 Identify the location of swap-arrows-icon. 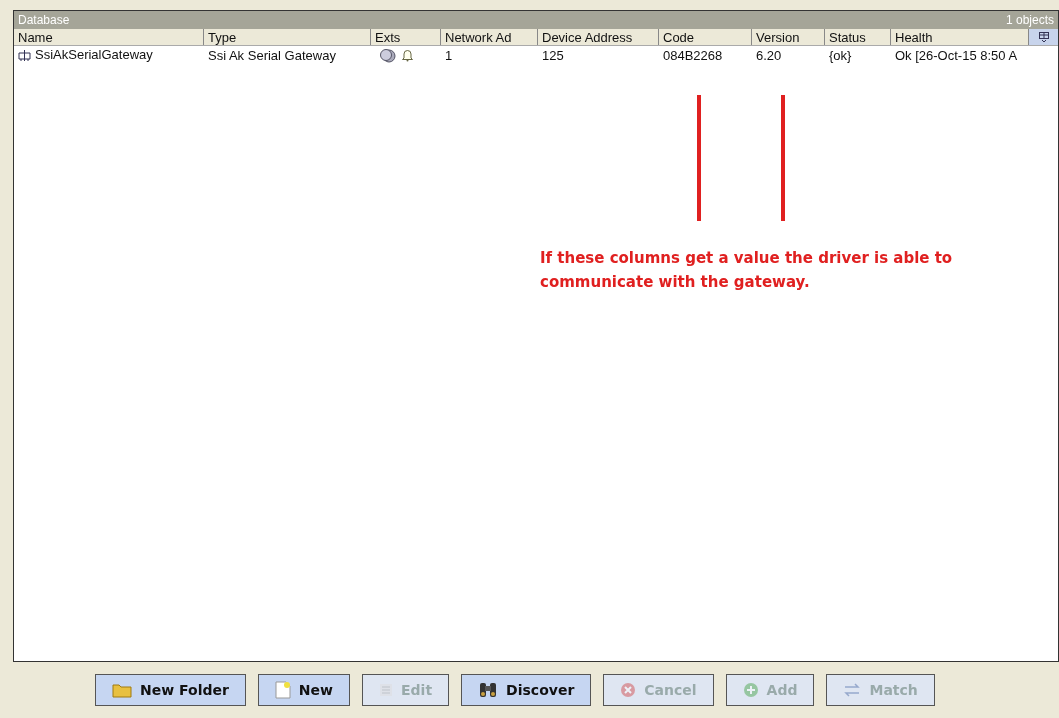
(852, 690).